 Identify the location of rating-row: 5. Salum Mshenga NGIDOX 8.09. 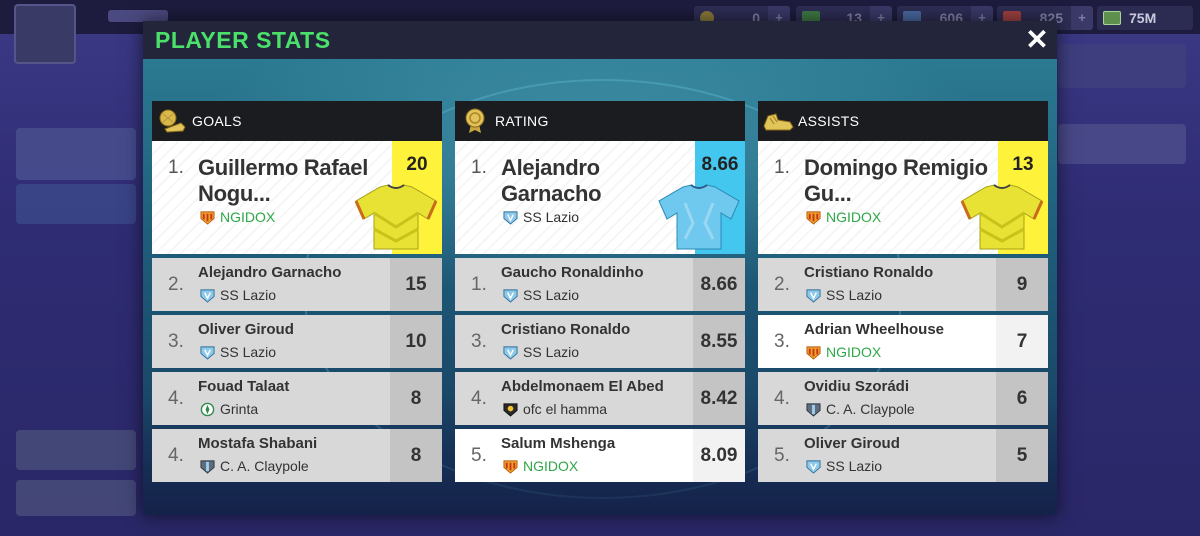
(600, 455).